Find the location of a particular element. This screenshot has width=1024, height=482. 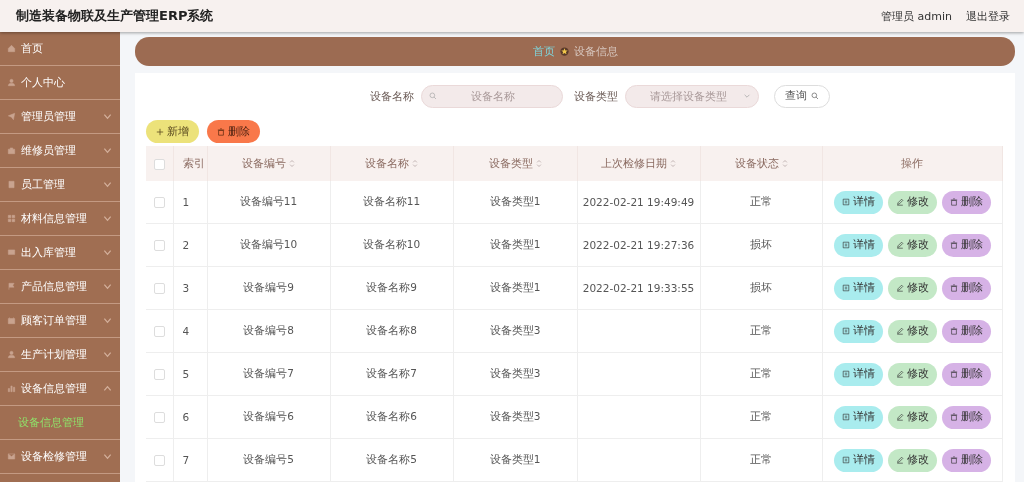

sidebar-item: 出入库管理 is located at coordinates (60, 253).